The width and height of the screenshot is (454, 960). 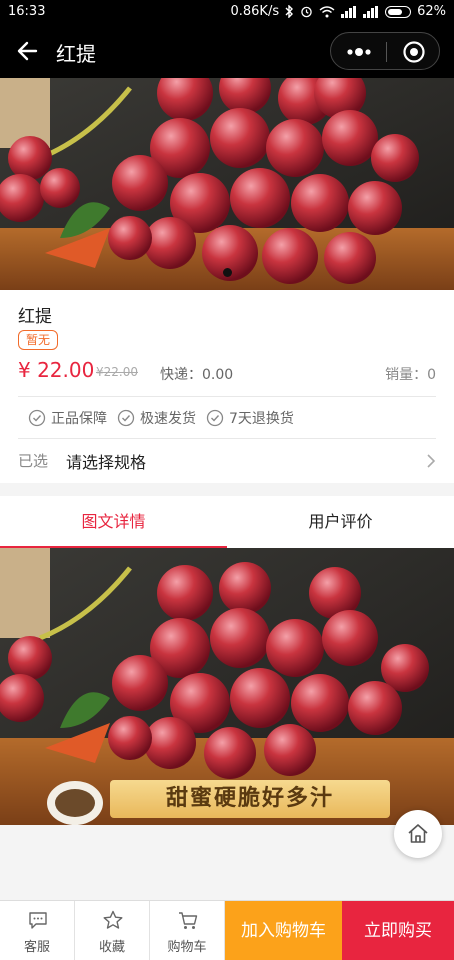 What do you see at coordinates (255, 11) in the screenshot?
I see `network-speed: 0.86K/s` at bounding box center [255, 11].